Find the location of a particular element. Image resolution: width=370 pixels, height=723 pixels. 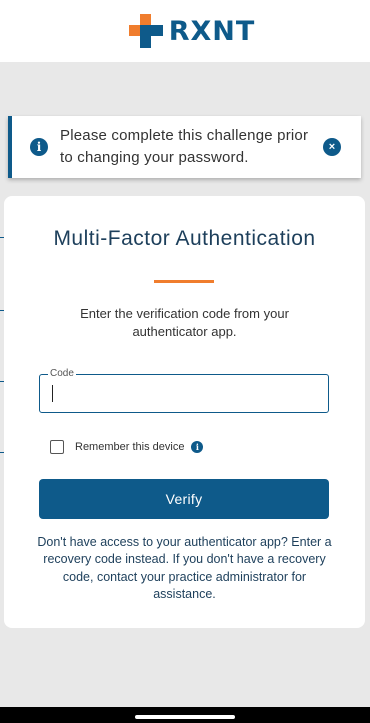

brand-name: RXNT is located at coordinates (212, 31).